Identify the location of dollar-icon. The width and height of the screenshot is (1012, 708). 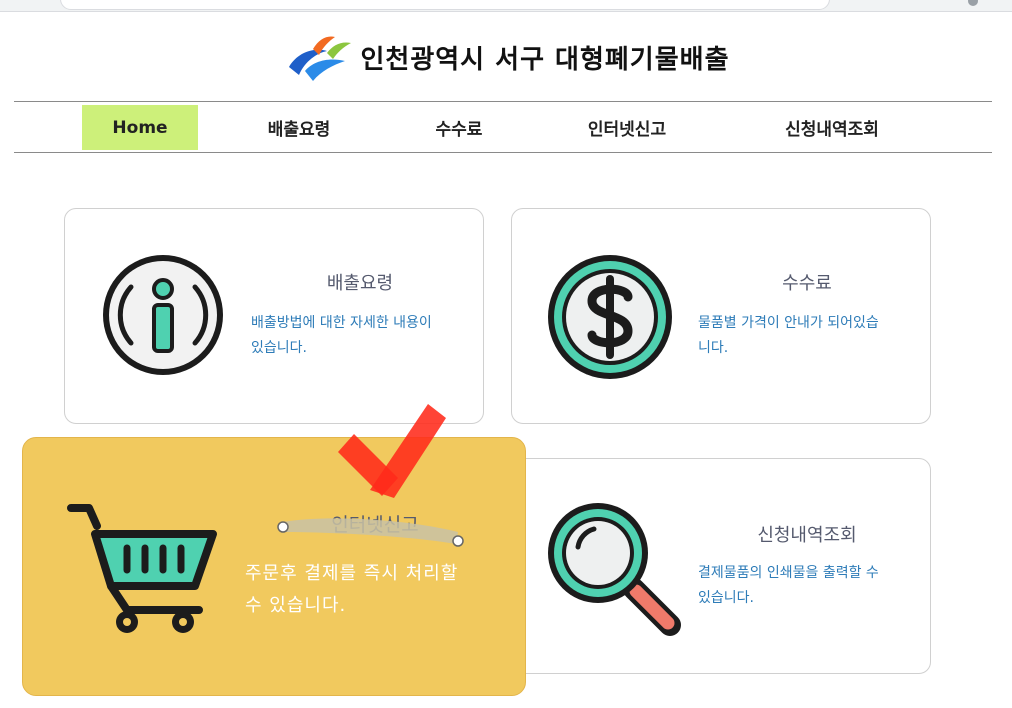
(610, 317).